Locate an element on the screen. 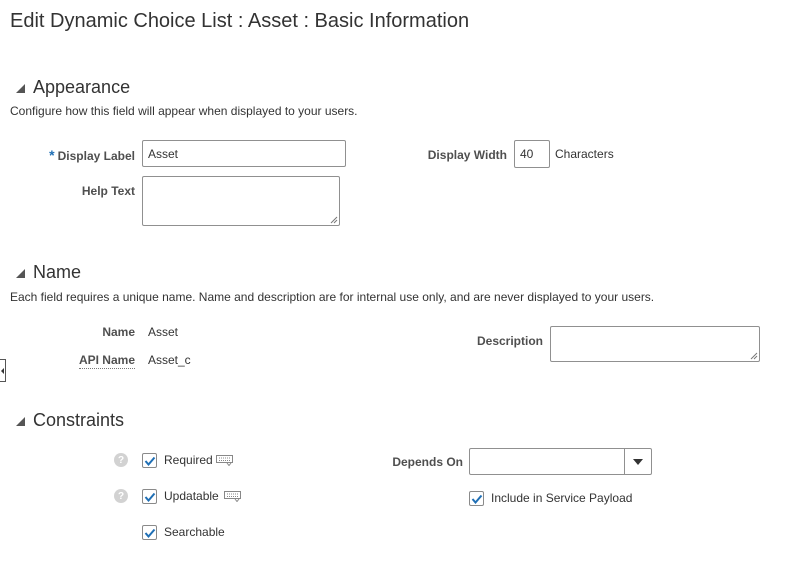 The image size is (809, 563). display-label-input is located at coordinates (244, 153).